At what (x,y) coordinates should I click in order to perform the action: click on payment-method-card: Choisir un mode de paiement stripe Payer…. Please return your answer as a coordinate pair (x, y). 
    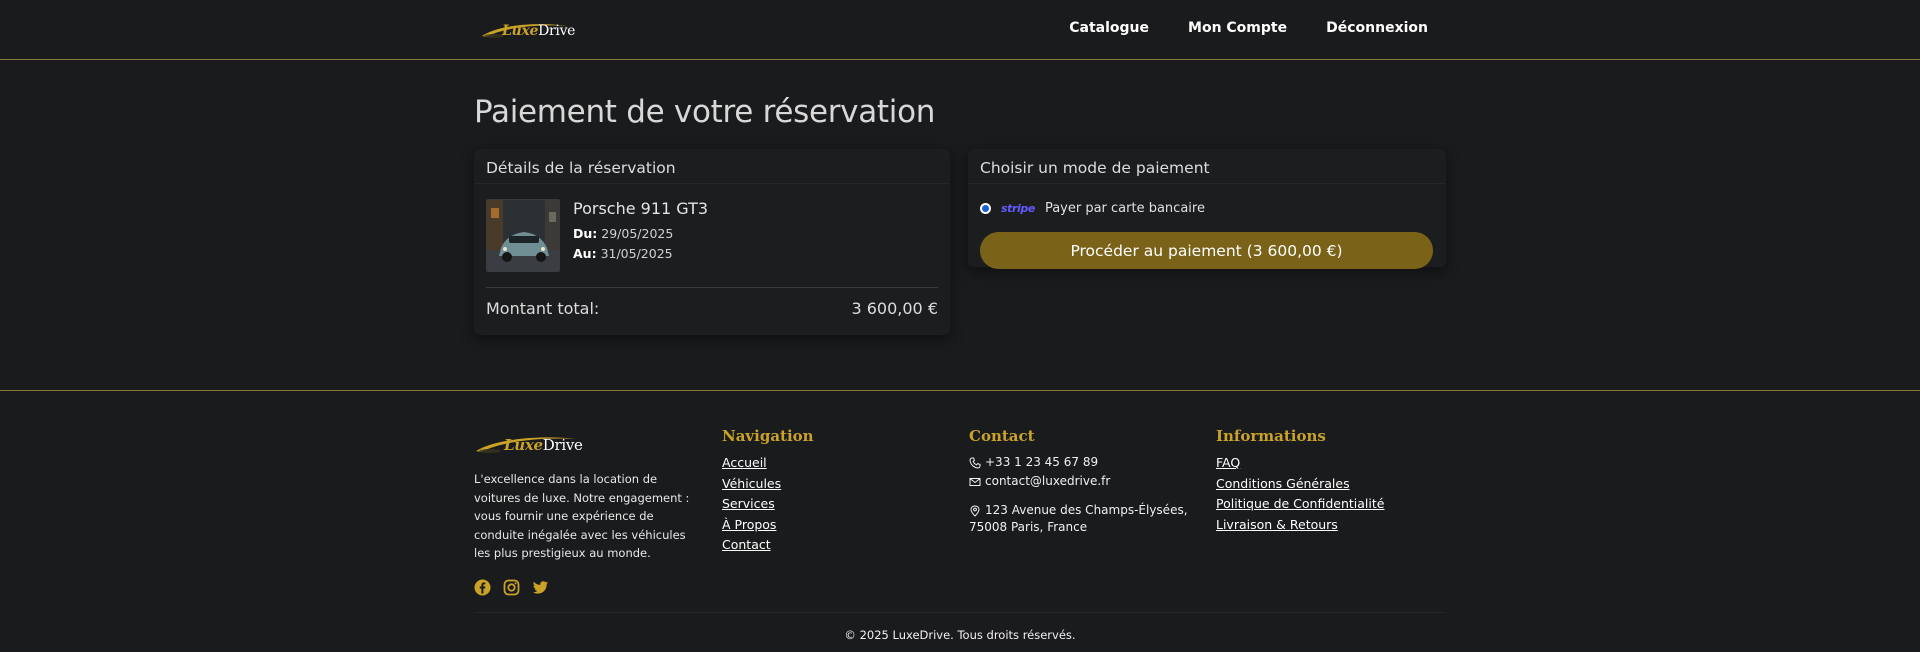
    Looking at the image, I should click on (1207, 209).